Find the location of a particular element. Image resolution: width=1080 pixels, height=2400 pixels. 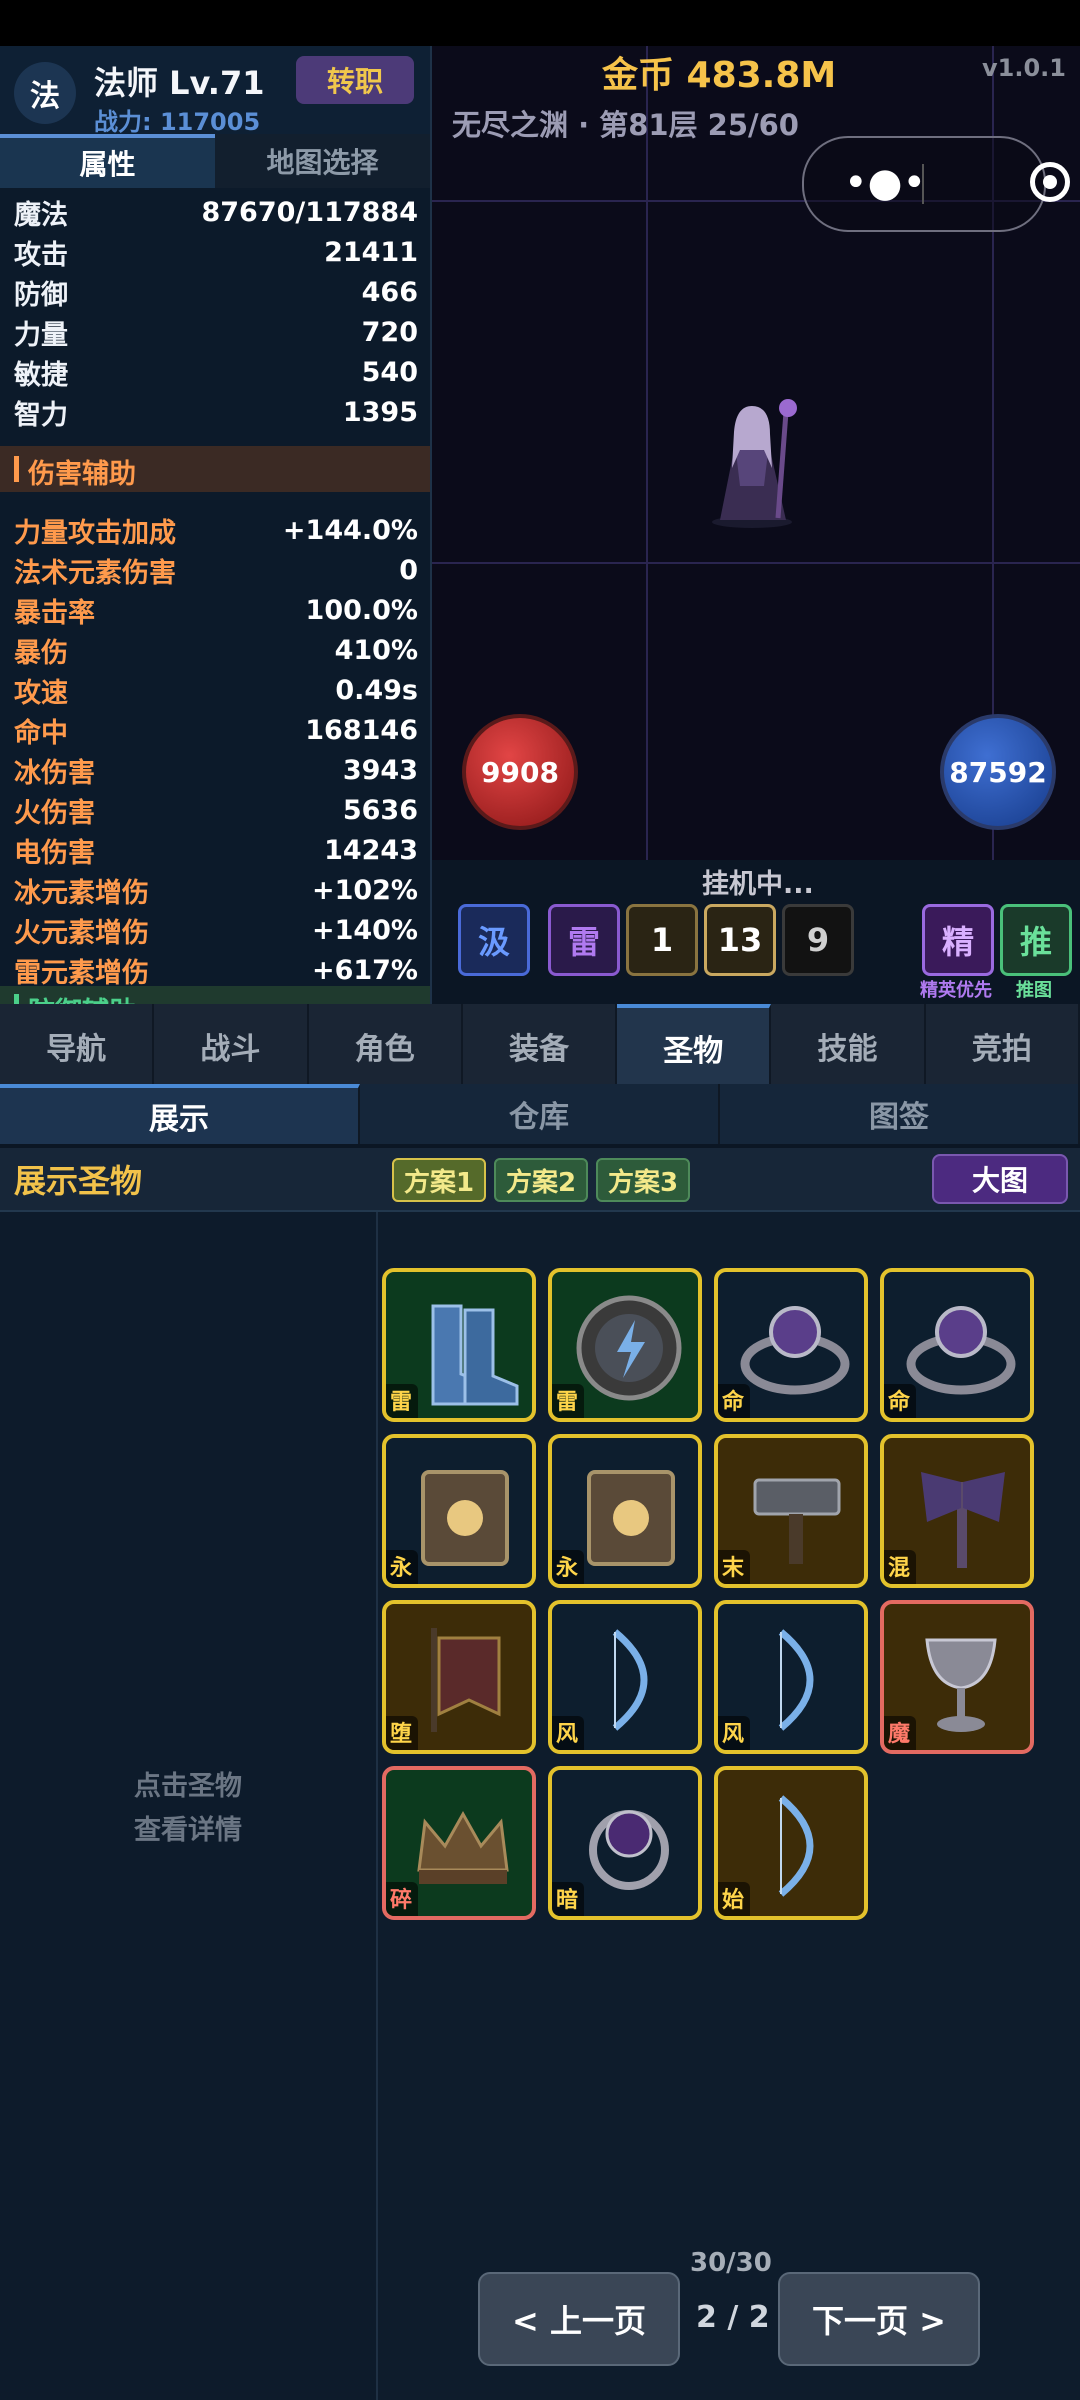

stat-value: 1395 is located at coordinates (380, 412).